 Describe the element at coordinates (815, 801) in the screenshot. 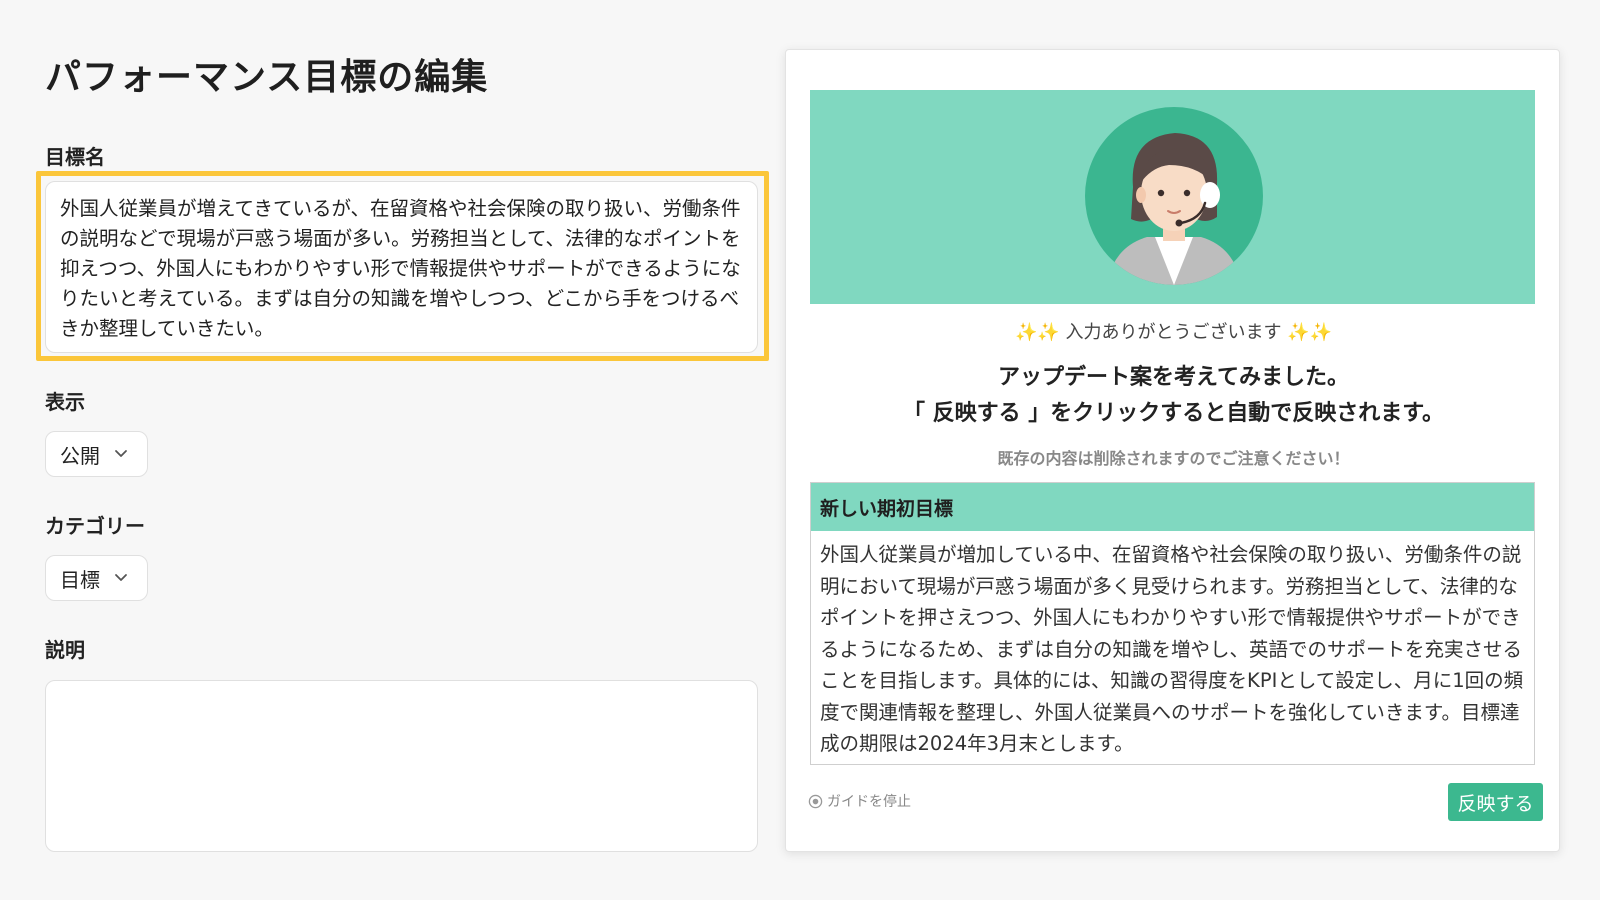

I see `stop-circle-icon` at that location.